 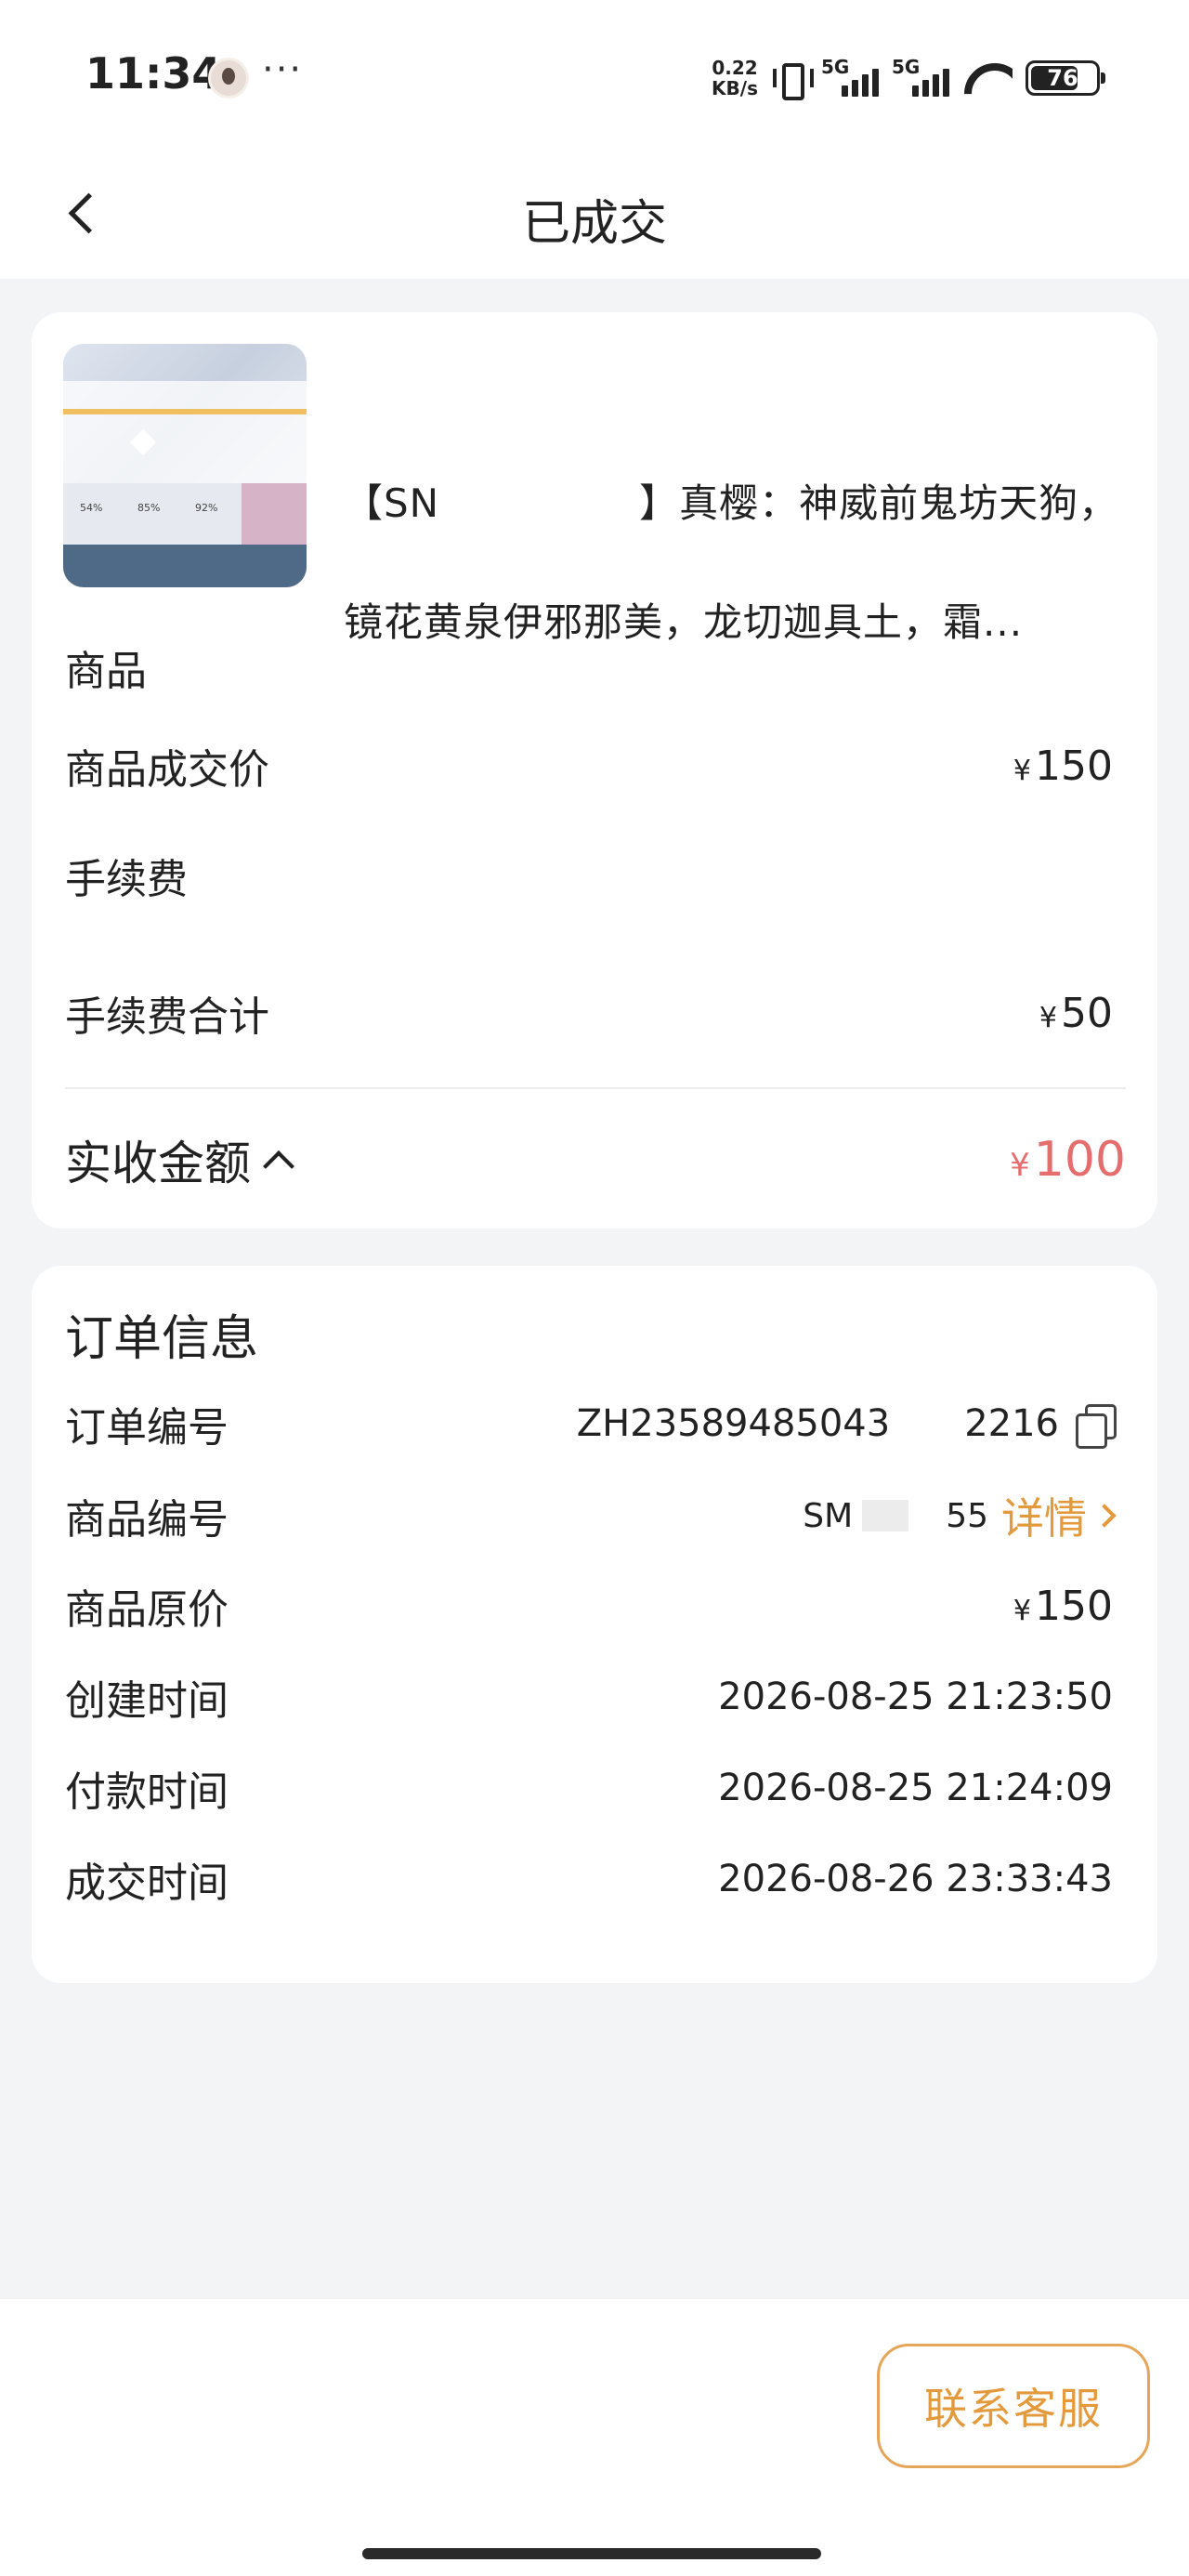 I want to click on wifi-icon, so click(x=988, y=78).